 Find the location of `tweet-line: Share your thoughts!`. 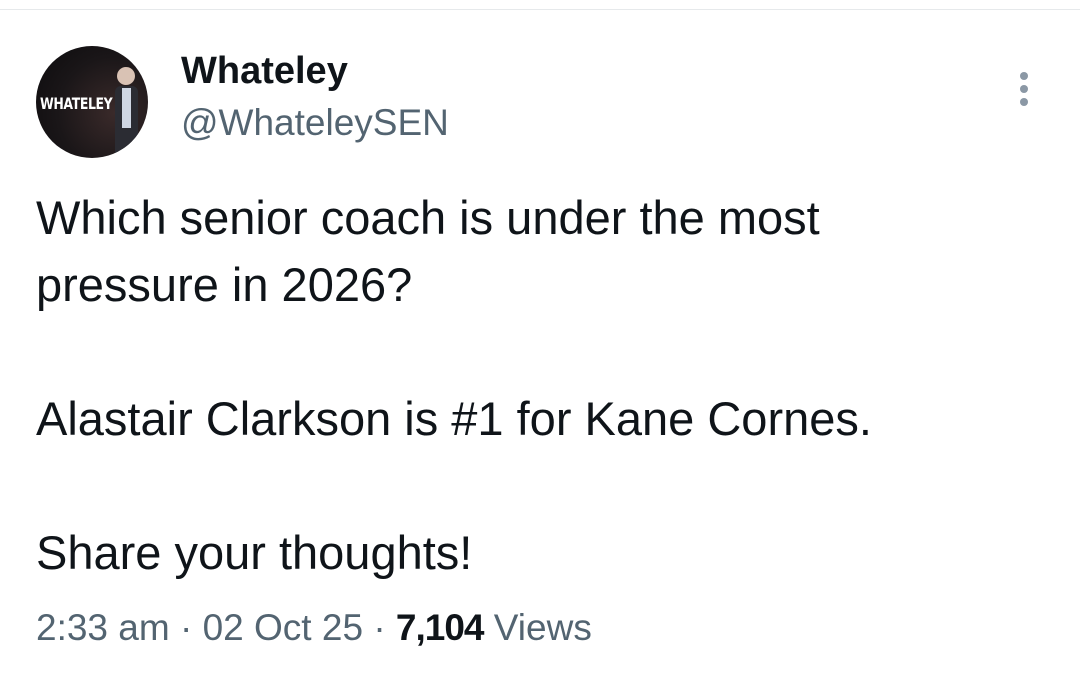

tweet-line: Share your thoughts! is located at coordinates (254, 552).